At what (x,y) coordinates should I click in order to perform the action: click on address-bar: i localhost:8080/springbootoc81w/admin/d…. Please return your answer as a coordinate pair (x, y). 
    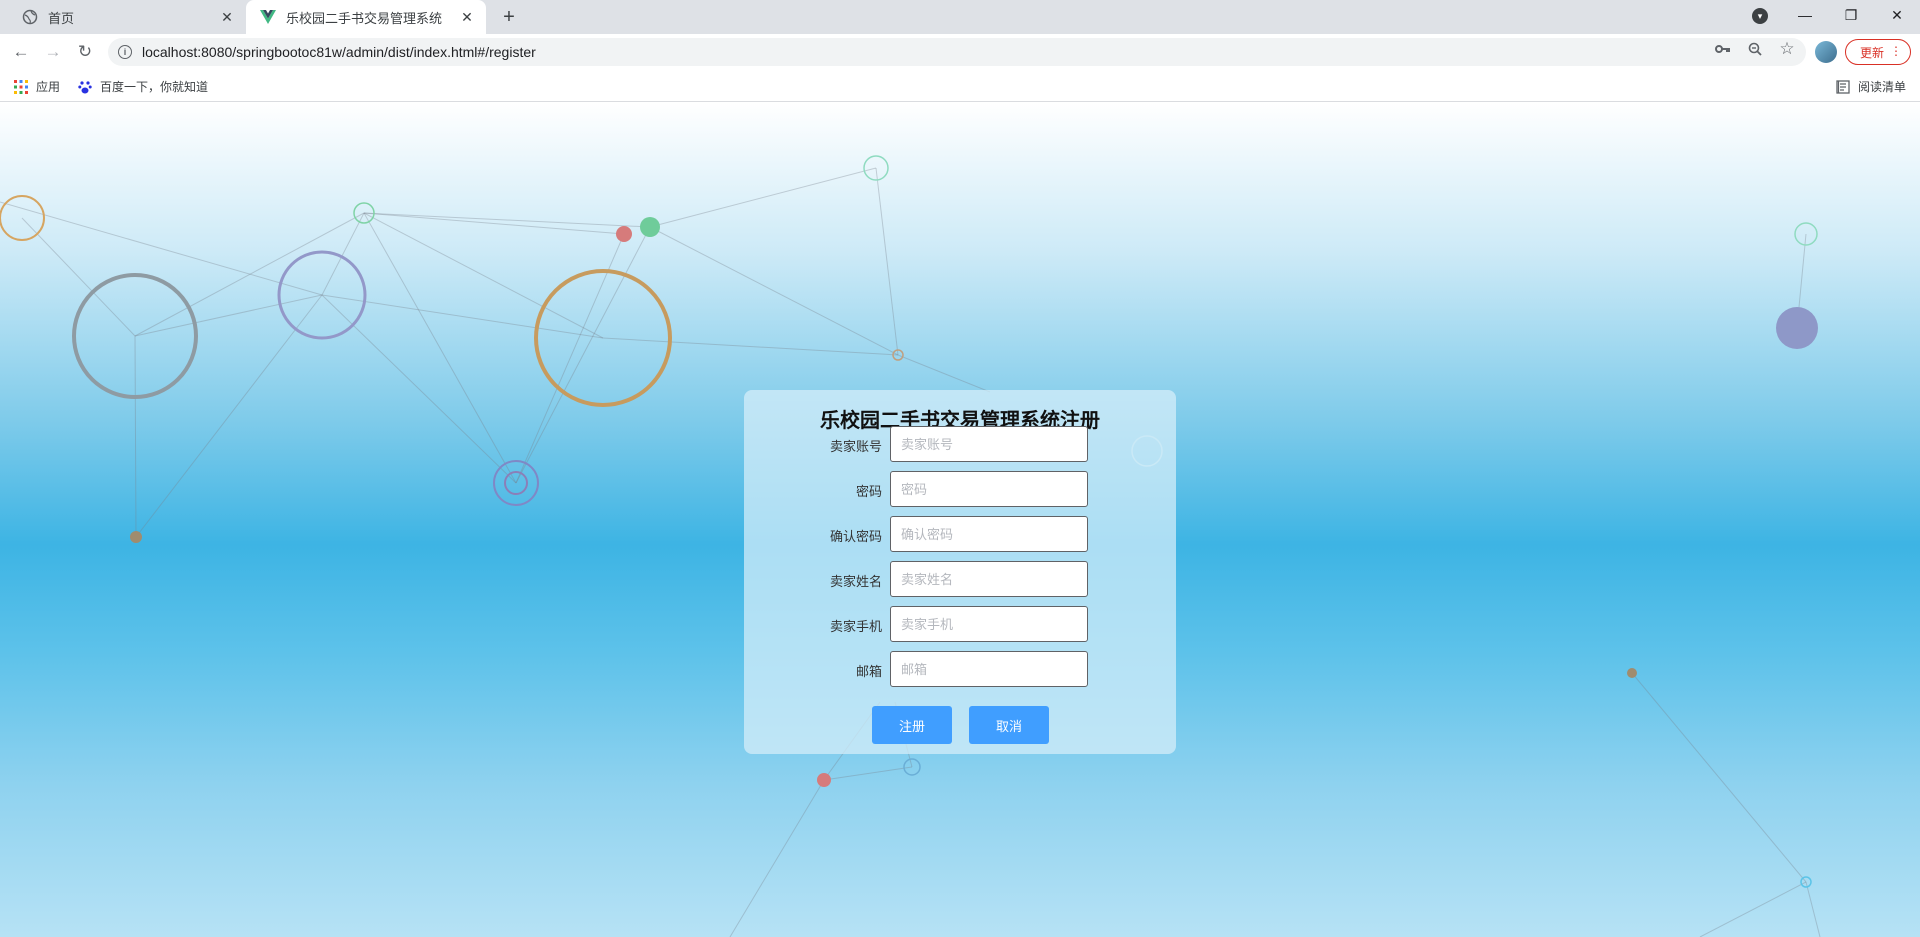
    Looking at the image, I should click on (957, 52).